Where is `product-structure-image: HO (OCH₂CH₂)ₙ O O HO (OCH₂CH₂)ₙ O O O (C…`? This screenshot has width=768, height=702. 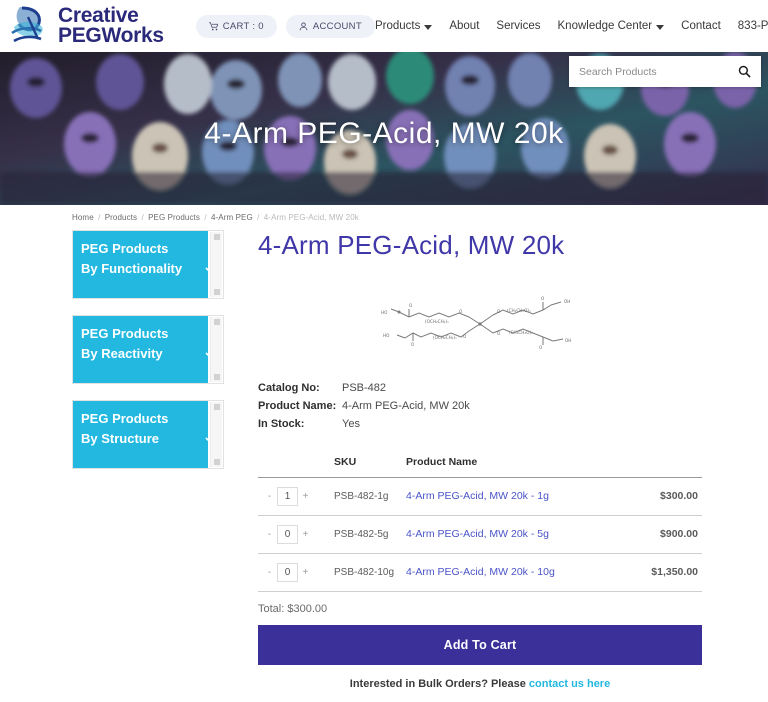 product-structure-image: HO (OCH₂CH₂)ₙ O O HO (OCH₂CH₂)ₙ O O O (C… is located at coordinates (480, 323).